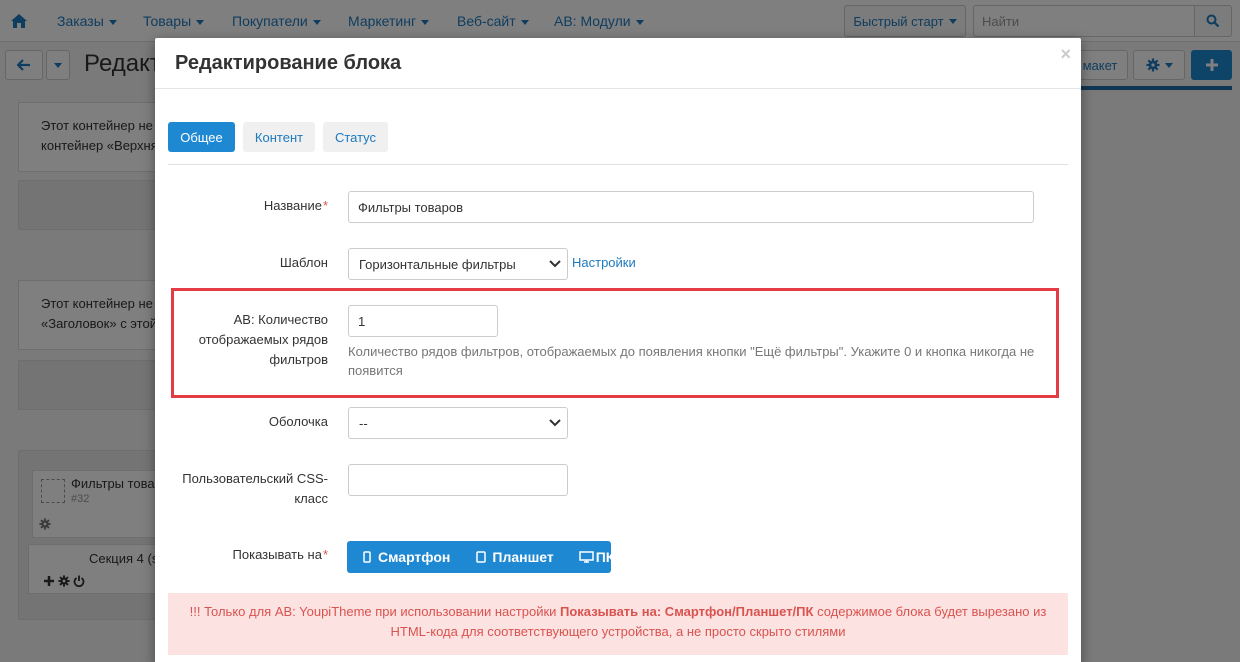 The width and height of the screenshot is (1240, 662). What do you see at coordinates (295, 205) in the screenshot?
I see `name-label: Название*` at bounding box center [295, 205].